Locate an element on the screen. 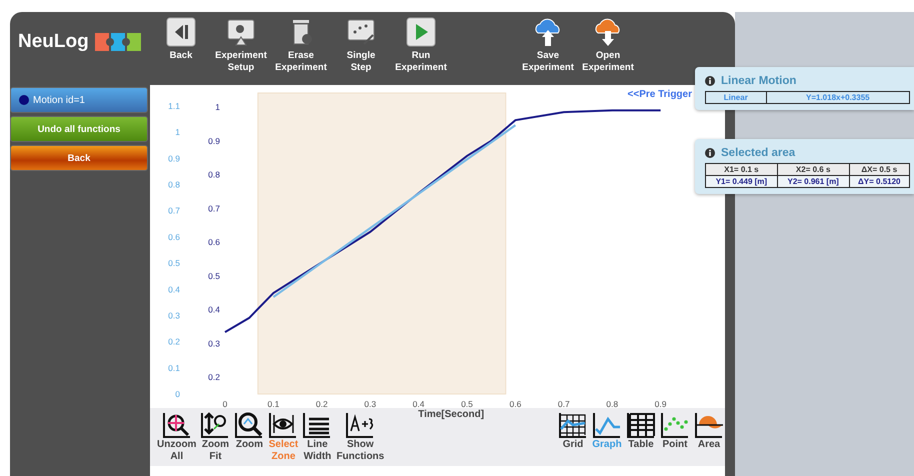 The width and height of the screenshot is (914, 476). logo-icon is located at coordinates (117, 41).